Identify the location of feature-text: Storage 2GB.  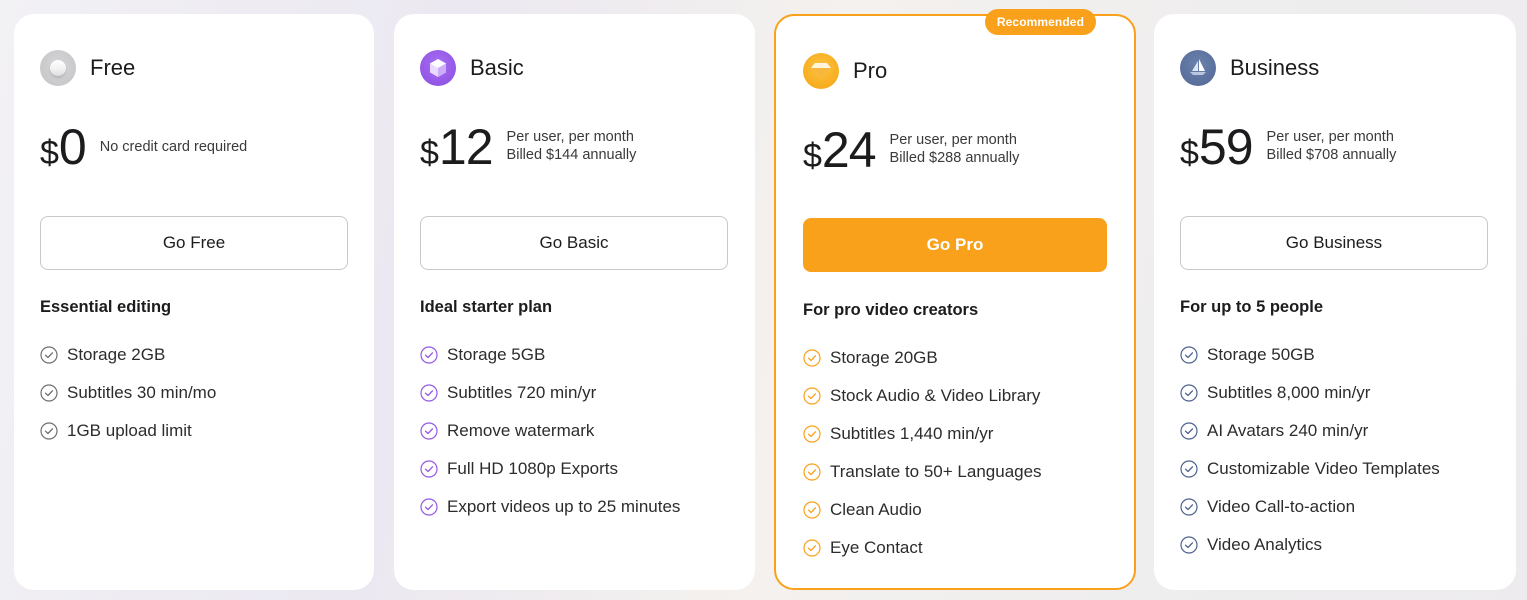
(116, 354).